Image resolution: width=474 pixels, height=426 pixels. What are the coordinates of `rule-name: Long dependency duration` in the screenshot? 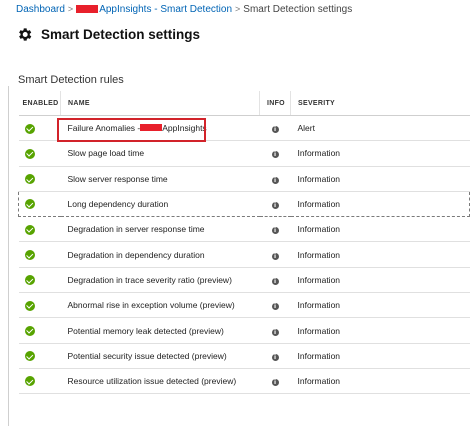 It's located at (160, 204).